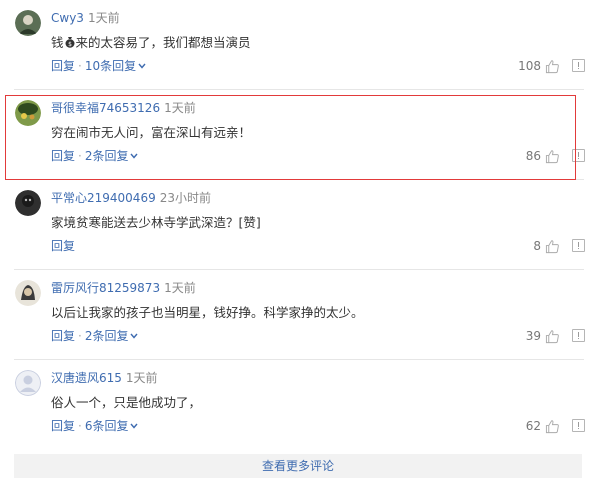  What do you see at coordinates (298, 466) in the screenshot?
I see `load-more-comments-button: 查看更多评论` at bounding box center [298, 466].